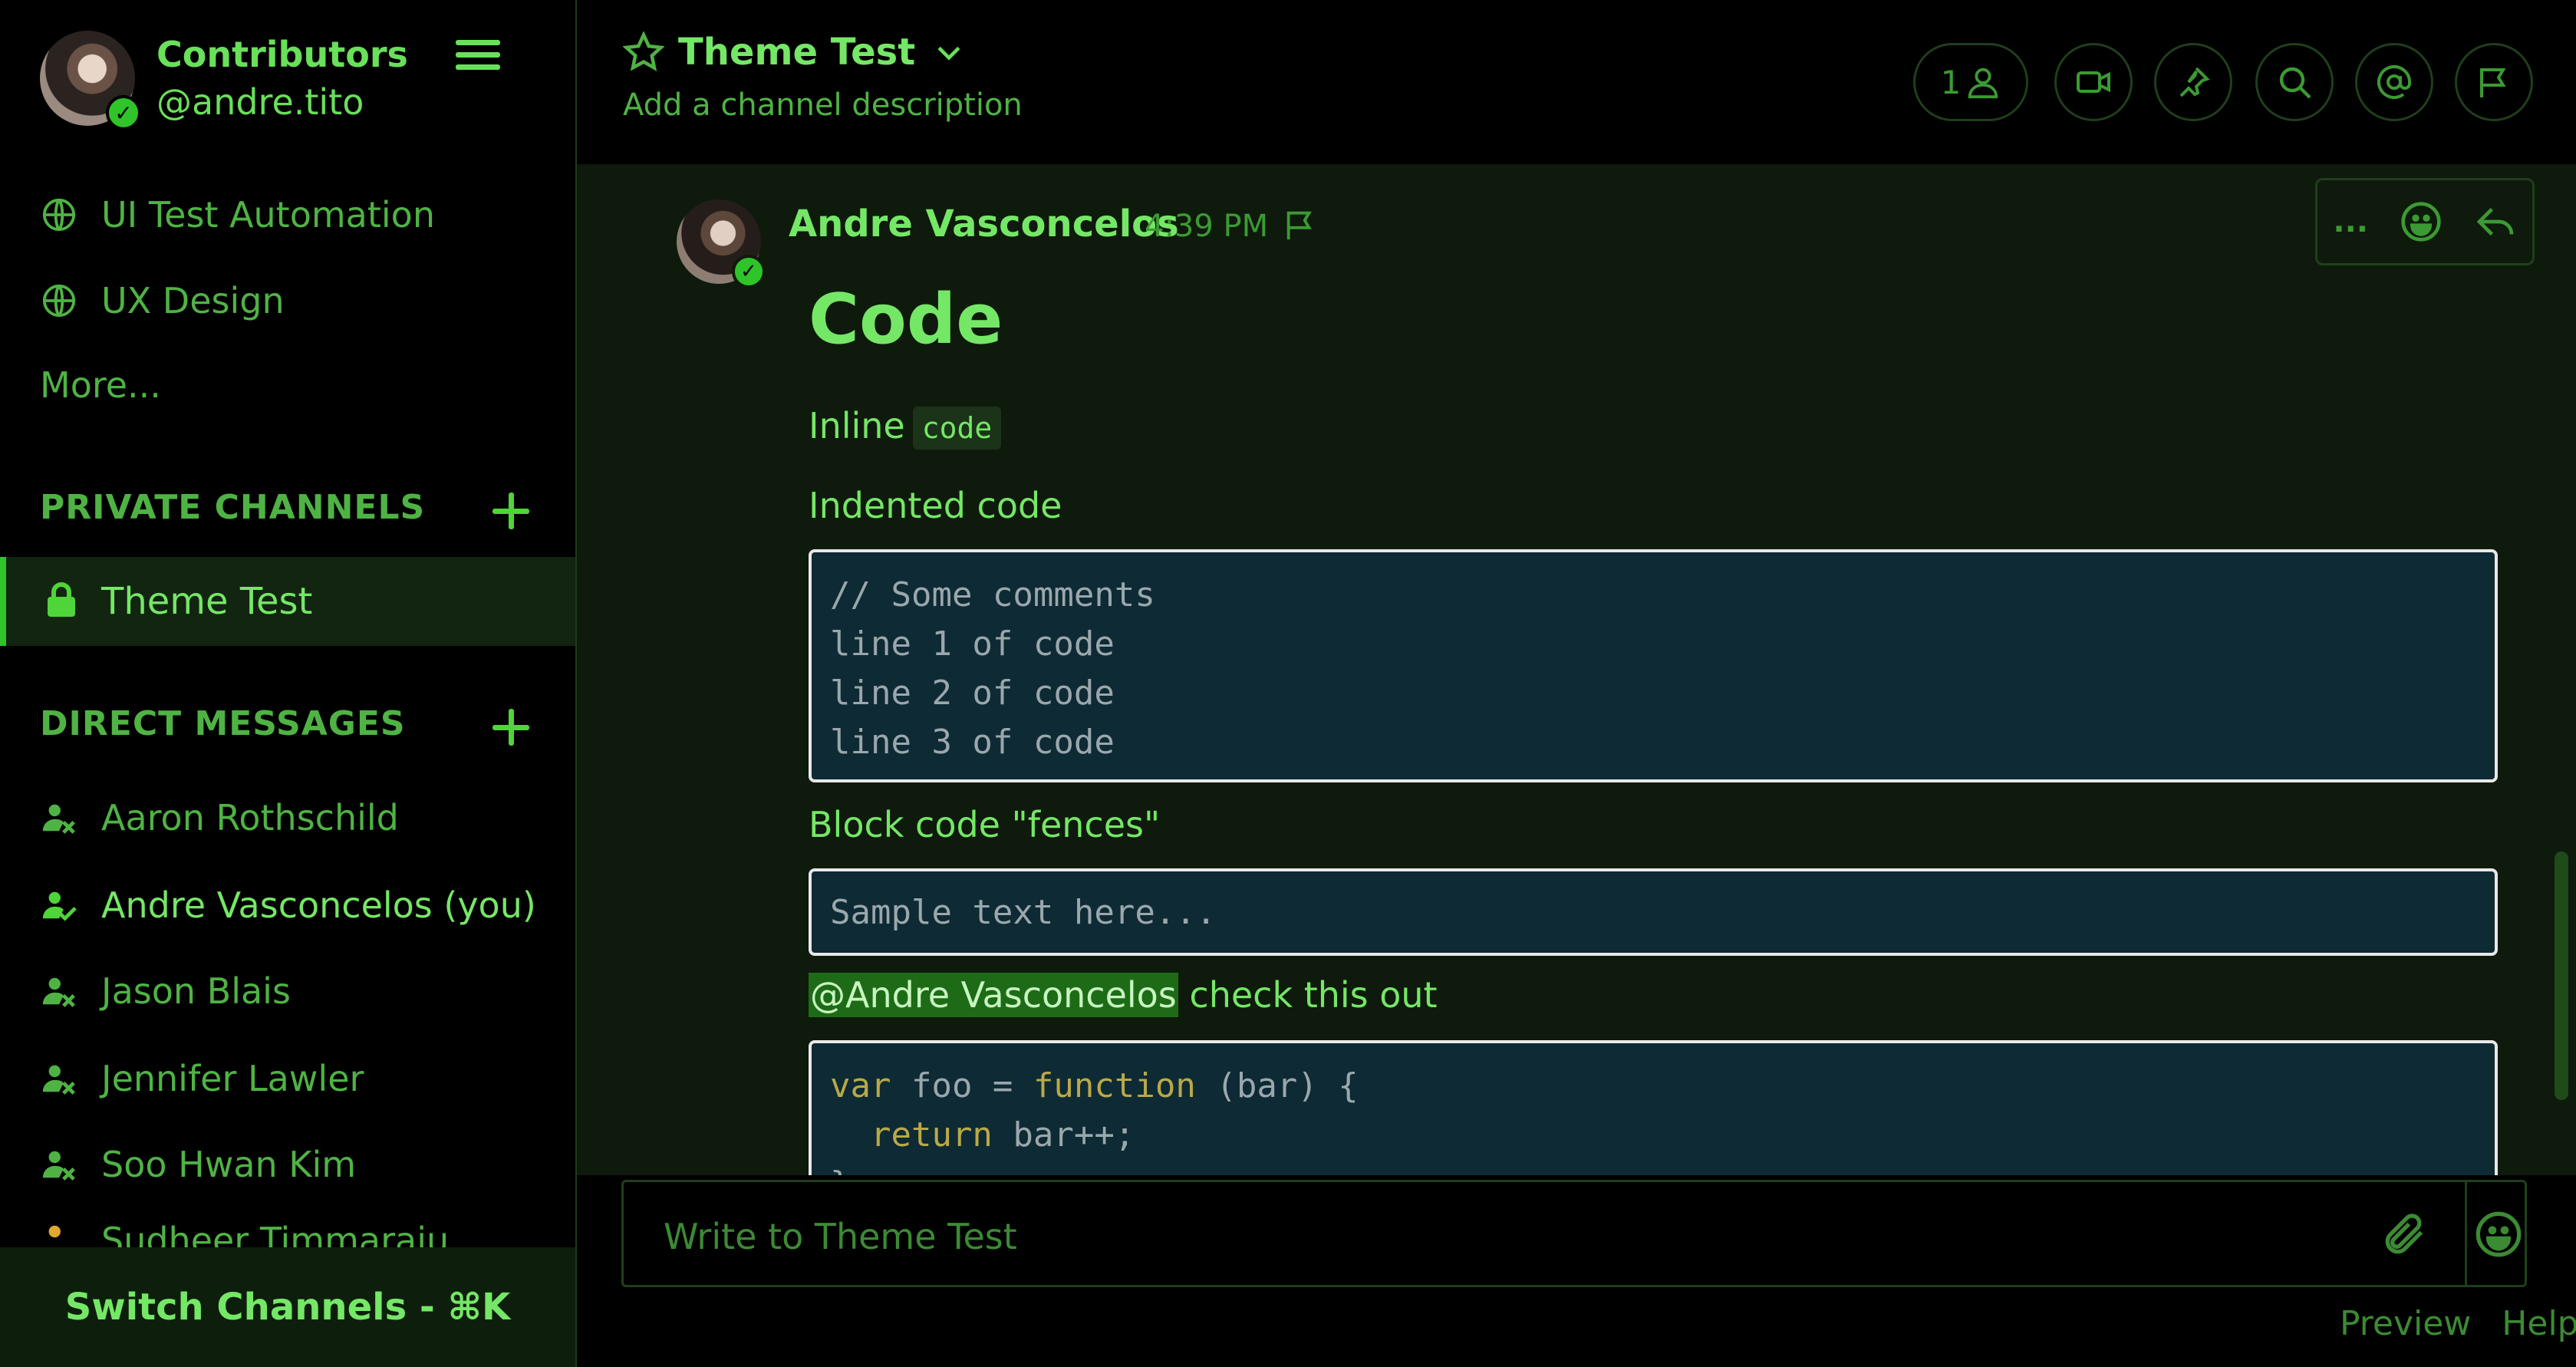 The width and height of the screenshot is (2576, 1367). I want to click on add-private-channel-icon, so click(511, 511).